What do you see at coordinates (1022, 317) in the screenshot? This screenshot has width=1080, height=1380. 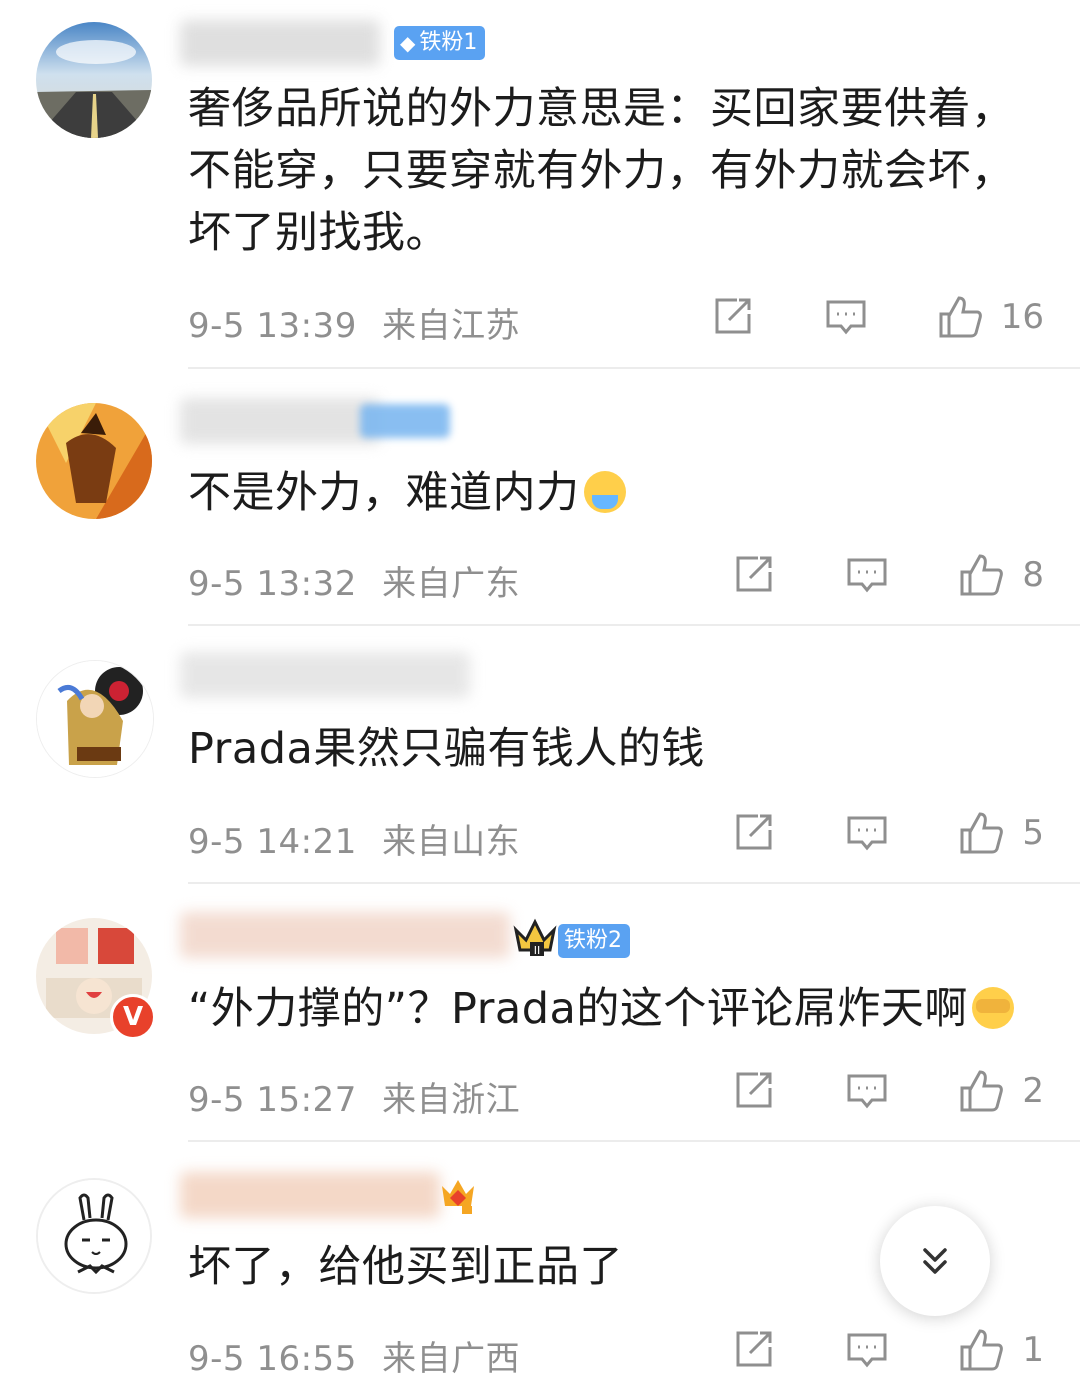 I see `like-count: 16` at bounding box center [1022, 317].